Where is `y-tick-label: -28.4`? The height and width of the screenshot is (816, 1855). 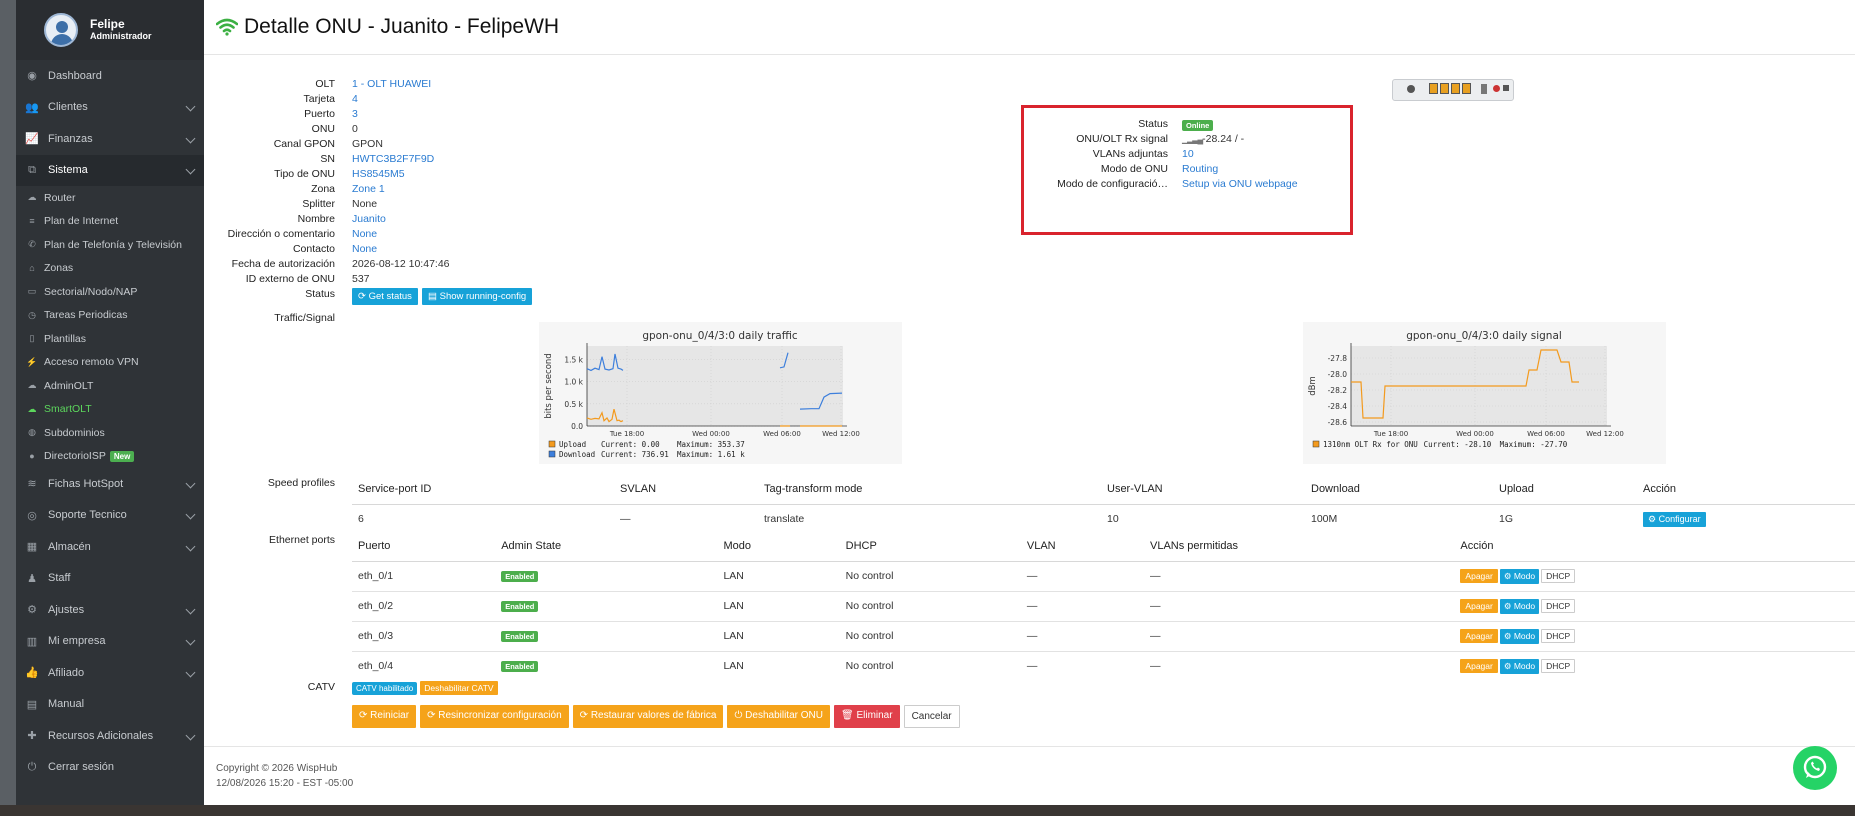 y-tick-label: -28.4 is located at coordinates (1338, 406).